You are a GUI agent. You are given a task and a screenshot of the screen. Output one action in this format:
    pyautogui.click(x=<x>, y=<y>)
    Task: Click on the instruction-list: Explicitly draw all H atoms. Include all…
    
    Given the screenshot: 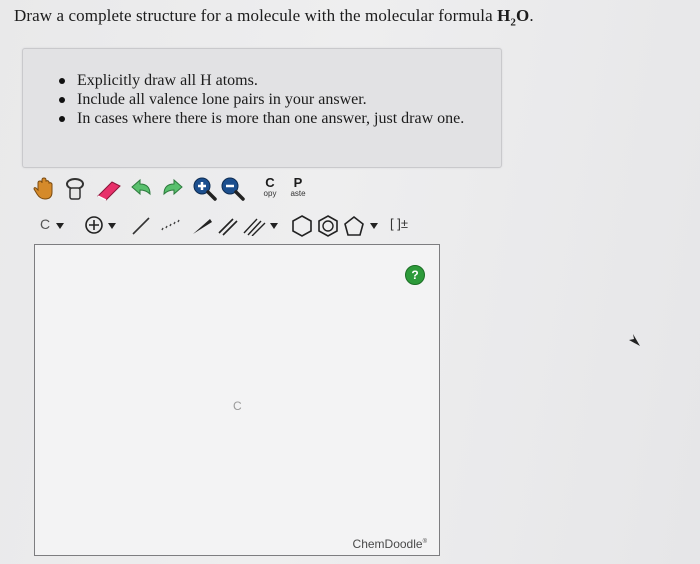 What is the action you would take?
    pyautogui.click(x=262, y=88)
    